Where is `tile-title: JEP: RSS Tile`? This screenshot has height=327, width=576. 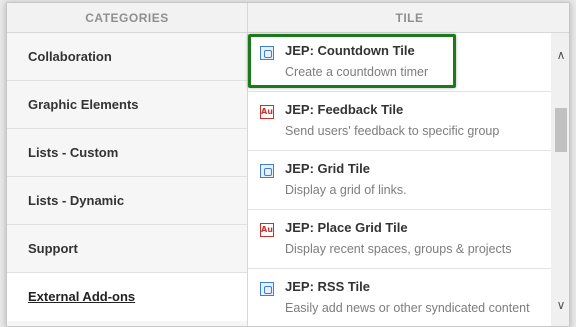
tile-title: JEP: RSS Tile is located at coordinates (328, 286).